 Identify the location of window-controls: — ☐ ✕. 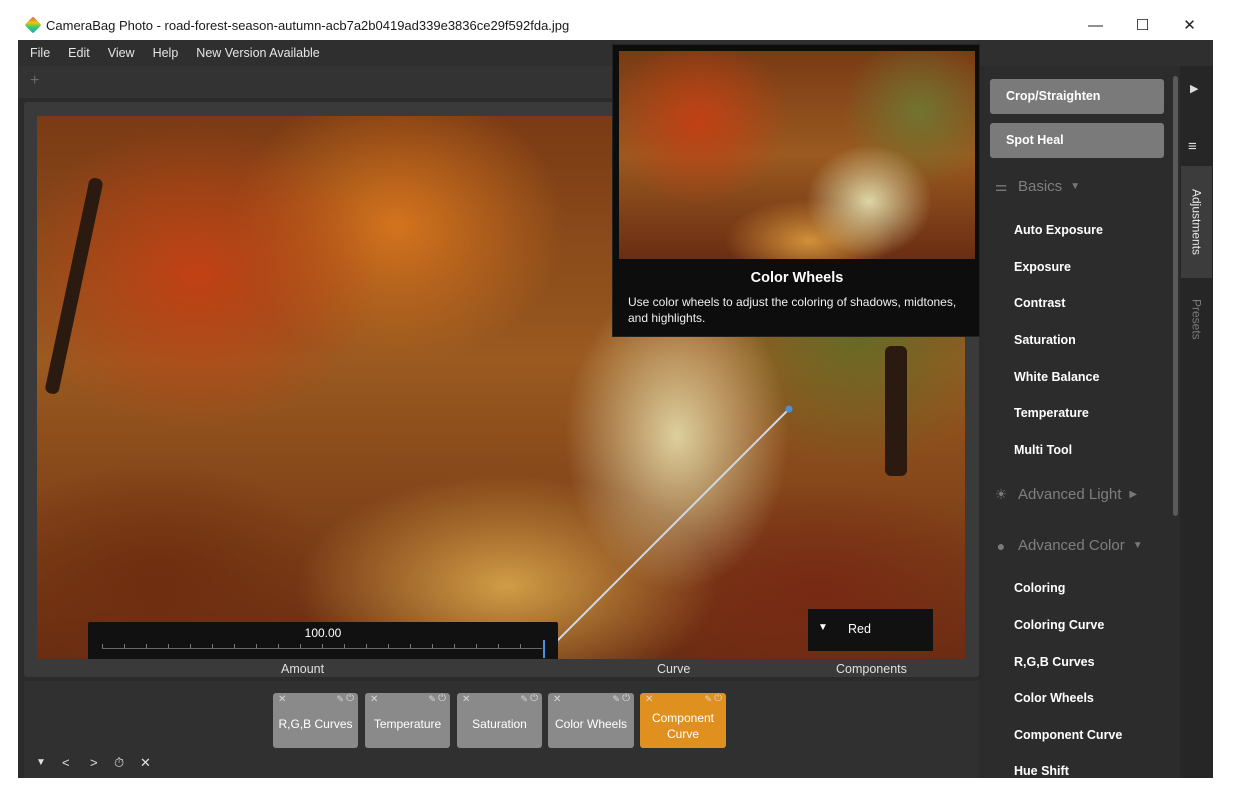
(1142, 25).